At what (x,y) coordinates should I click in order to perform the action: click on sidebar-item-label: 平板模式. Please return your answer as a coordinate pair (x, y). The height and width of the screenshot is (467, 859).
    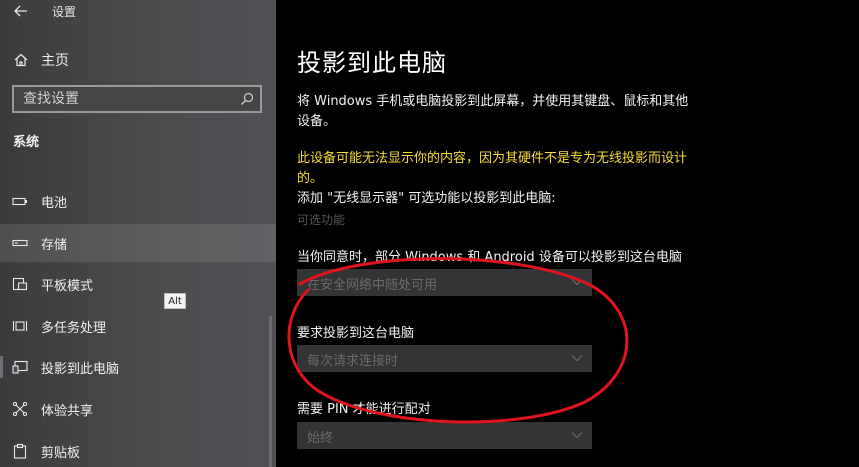
    Looking at the image, I should click on (67, 286).